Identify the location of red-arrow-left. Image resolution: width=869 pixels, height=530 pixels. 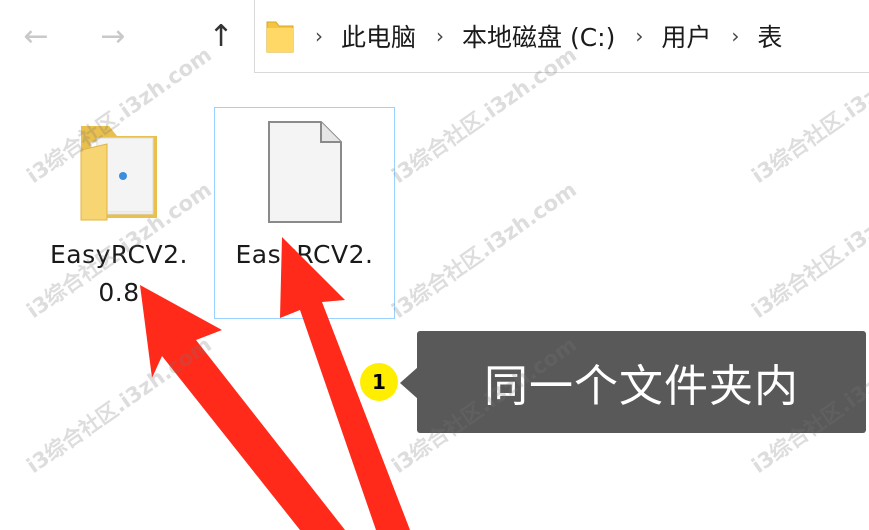
(242, 407).